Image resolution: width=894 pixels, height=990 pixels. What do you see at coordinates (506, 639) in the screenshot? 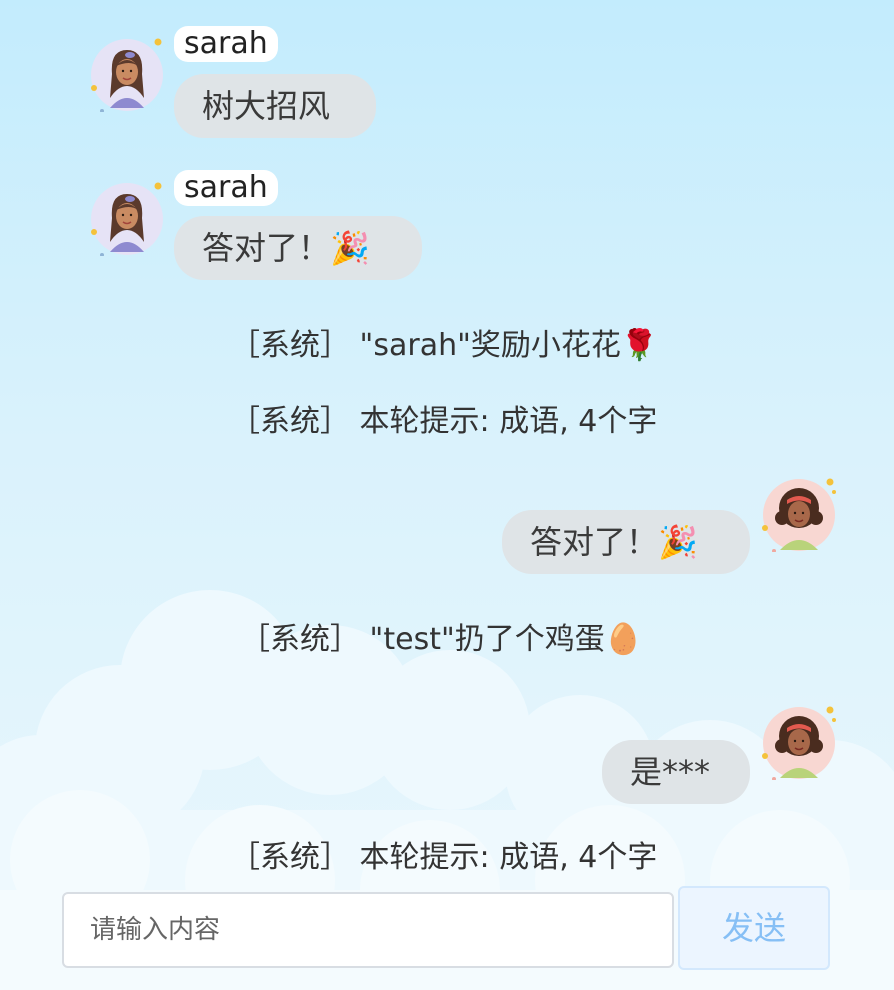
I see `system-text: "test"扔了个鸡蛋🥚` at bounding box center [506, 639].